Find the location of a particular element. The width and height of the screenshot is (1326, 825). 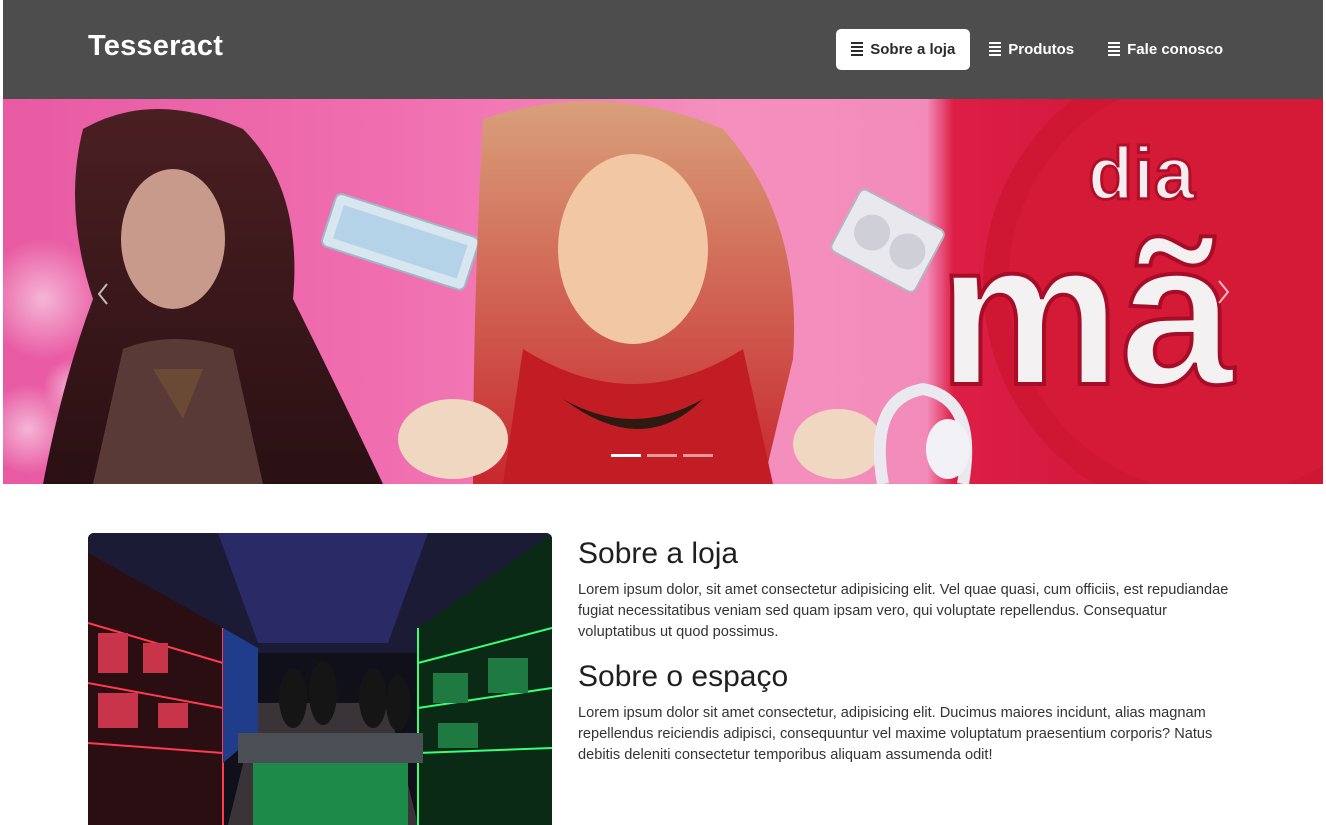

carousel-prev-button is located at coordinates (108, 294).